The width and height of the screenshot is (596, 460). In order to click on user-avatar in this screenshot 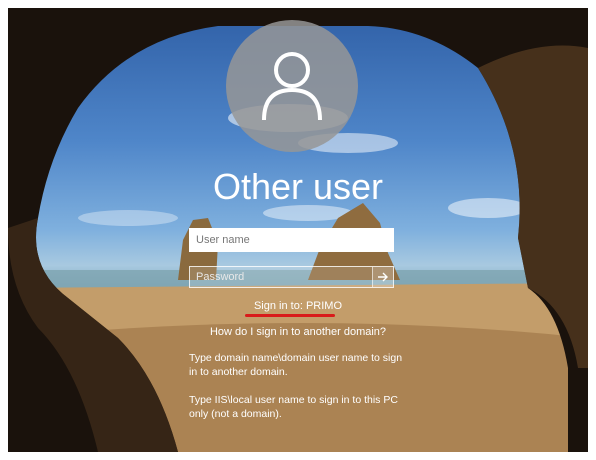, I will do `click(292, 86)`.